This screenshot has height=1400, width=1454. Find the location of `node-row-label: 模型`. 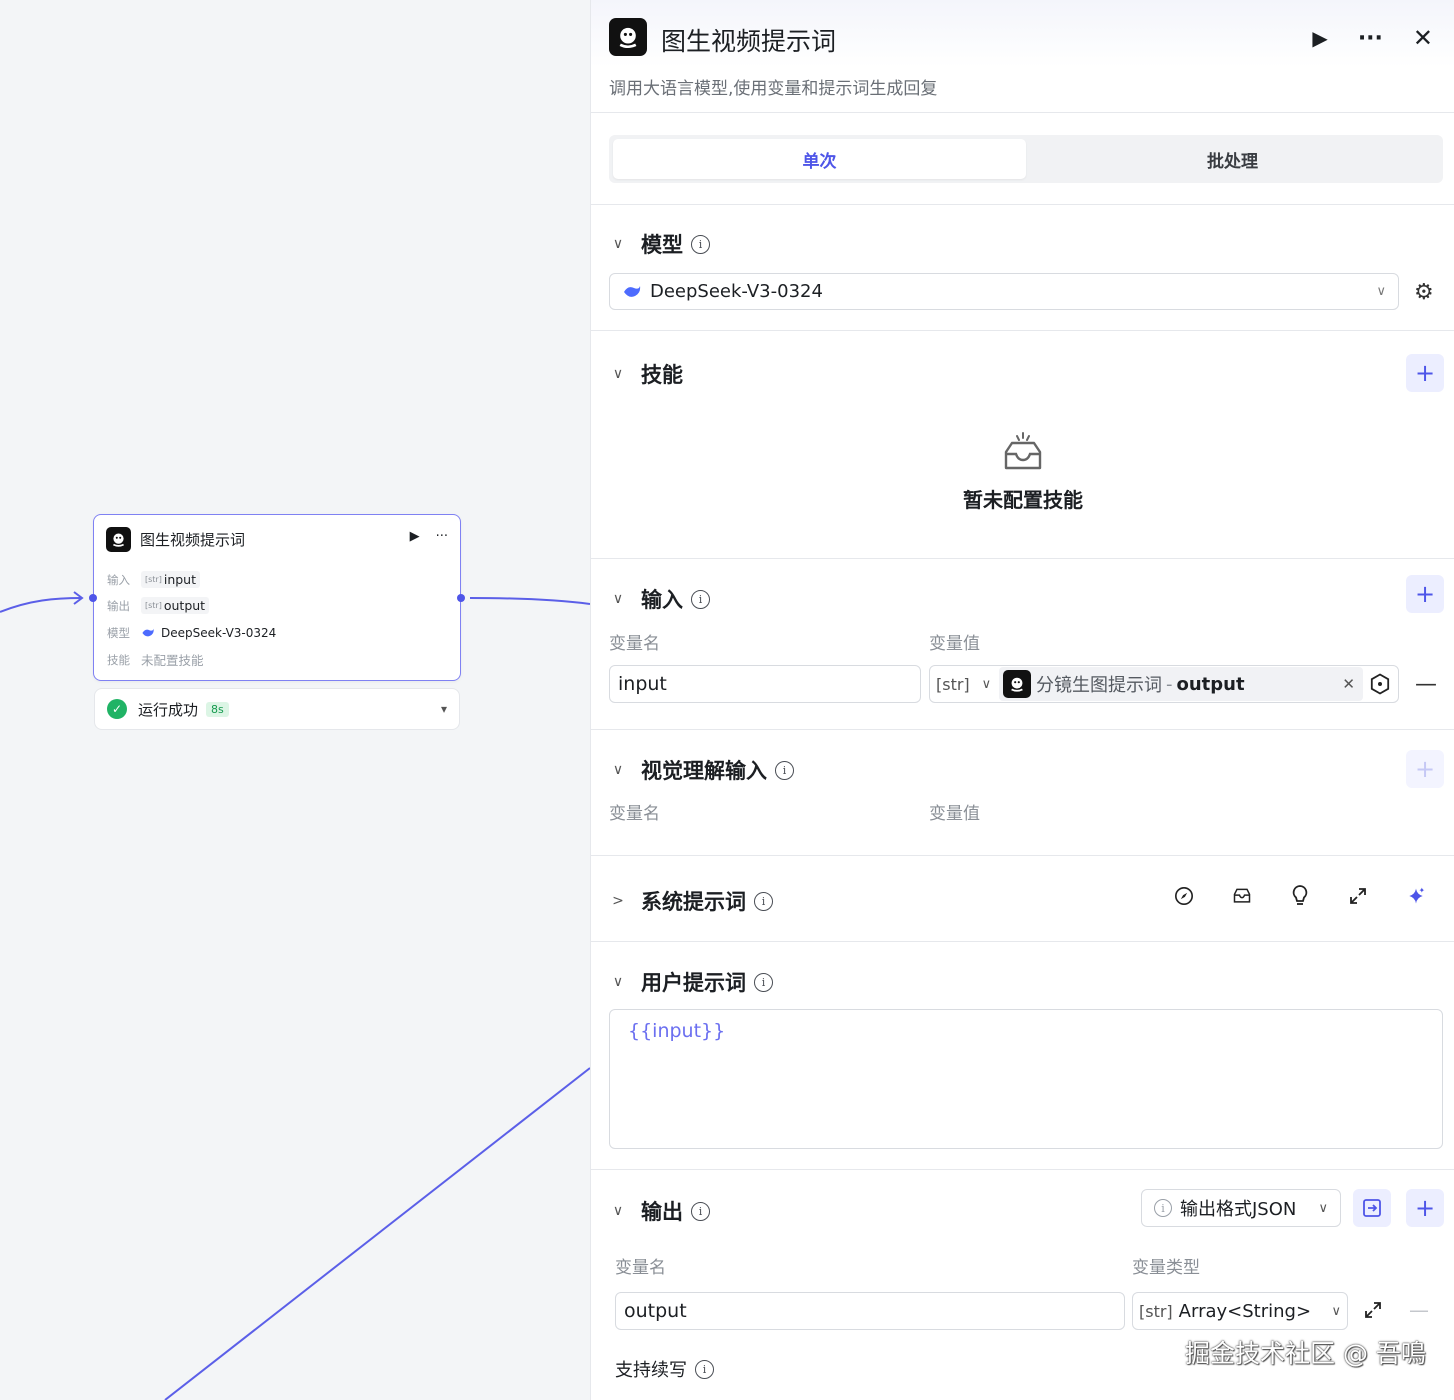

node-row-label: 模型 is located at coordinates (118, 633).